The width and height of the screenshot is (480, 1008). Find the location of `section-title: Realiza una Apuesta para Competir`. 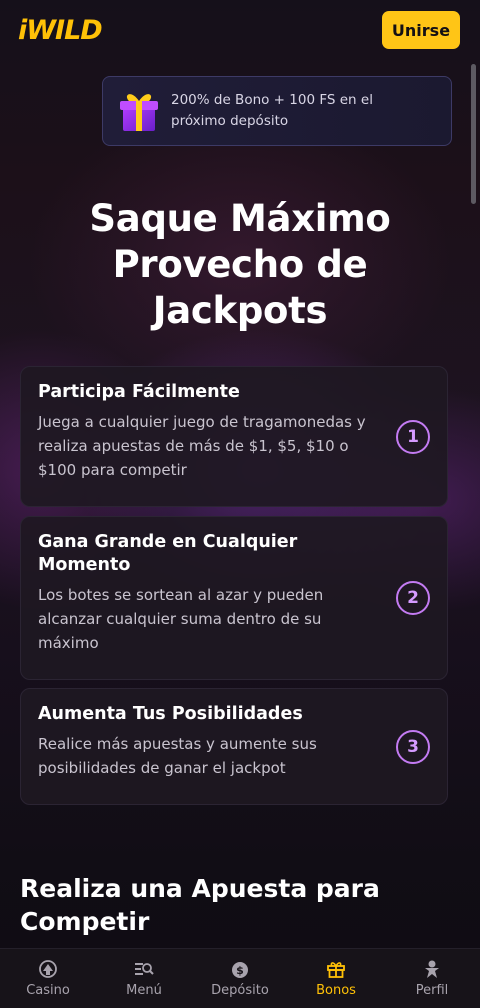

section-title: Realiza una Apuesta para Competir is located at coordinates (200, 905).